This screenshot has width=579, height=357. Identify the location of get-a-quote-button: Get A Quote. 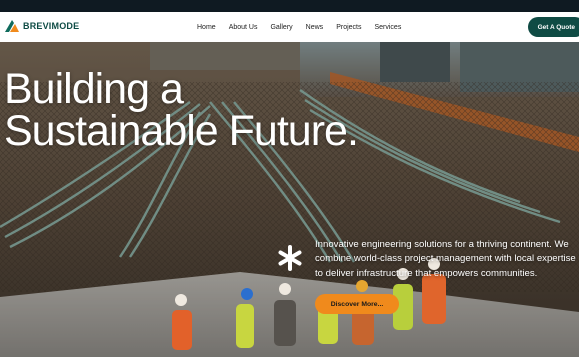
(553, 27).